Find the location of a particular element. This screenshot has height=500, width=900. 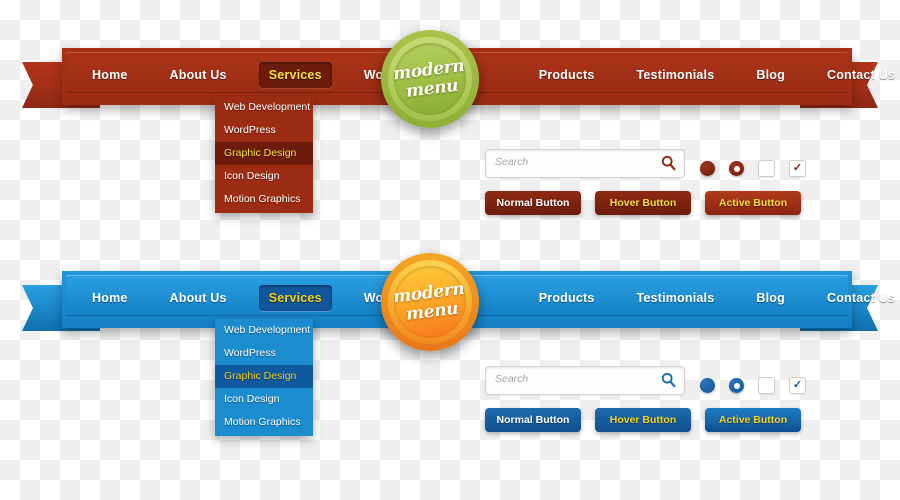

nav-item-contact-us: Contact Us is located at coordinates (858, 75).